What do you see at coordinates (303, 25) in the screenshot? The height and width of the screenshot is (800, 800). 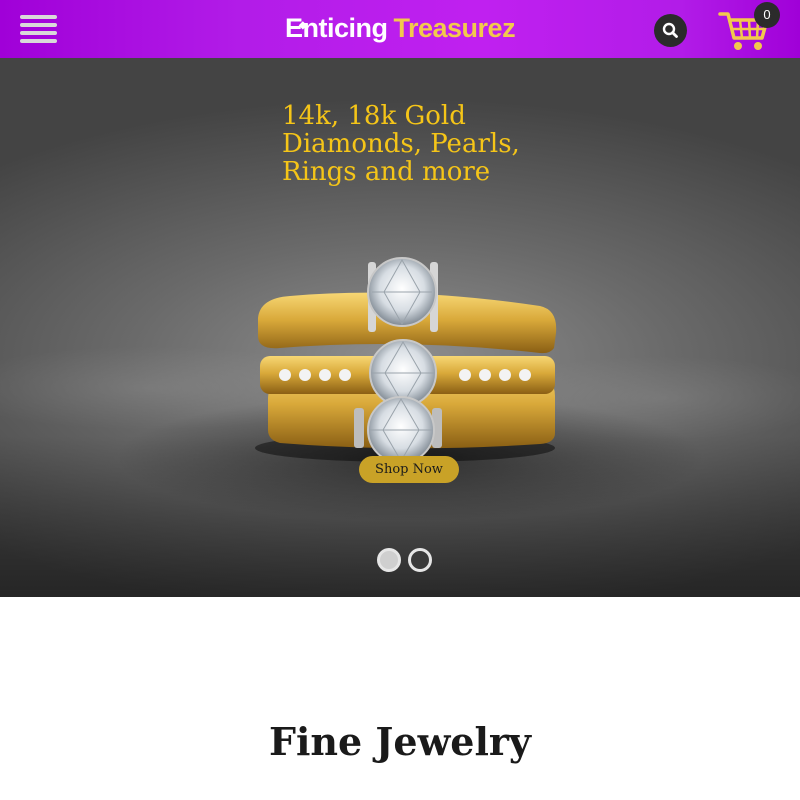 I see `diamond-icon: ◆` at bounding box center [303, 25].